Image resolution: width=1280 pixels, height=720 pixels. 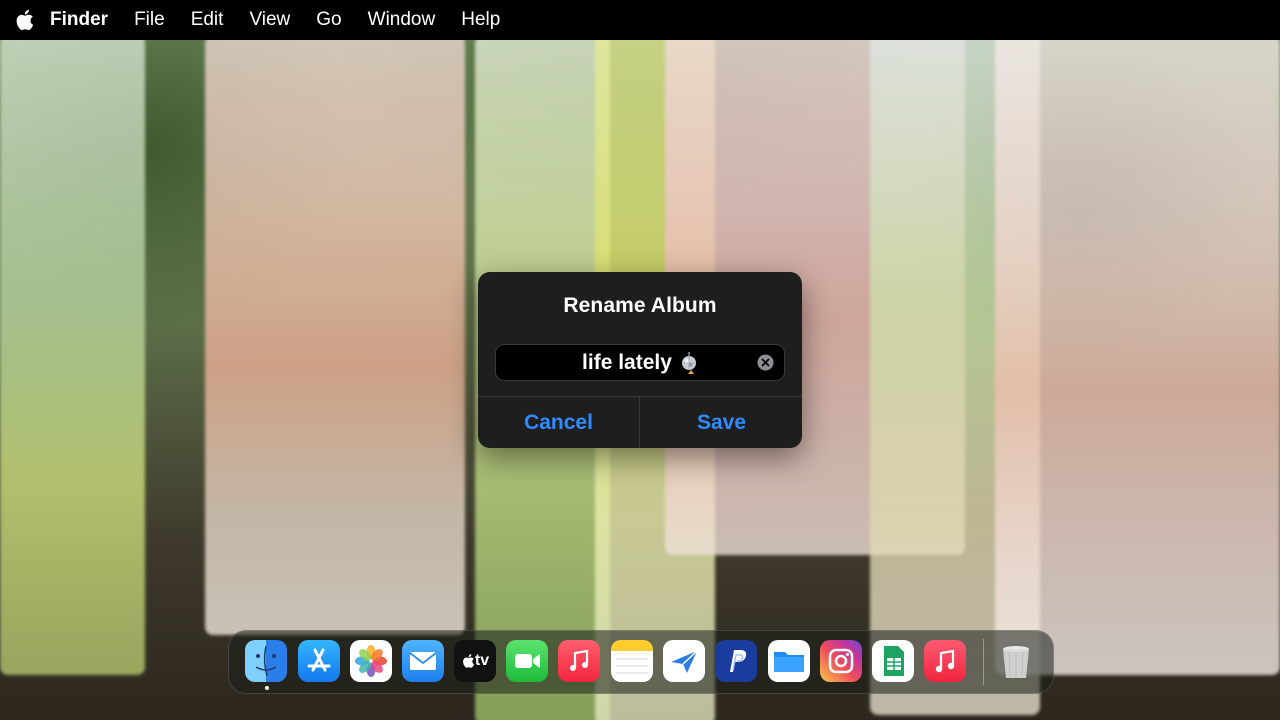 I want to click on dock-separator, so click(x=983, y=662).